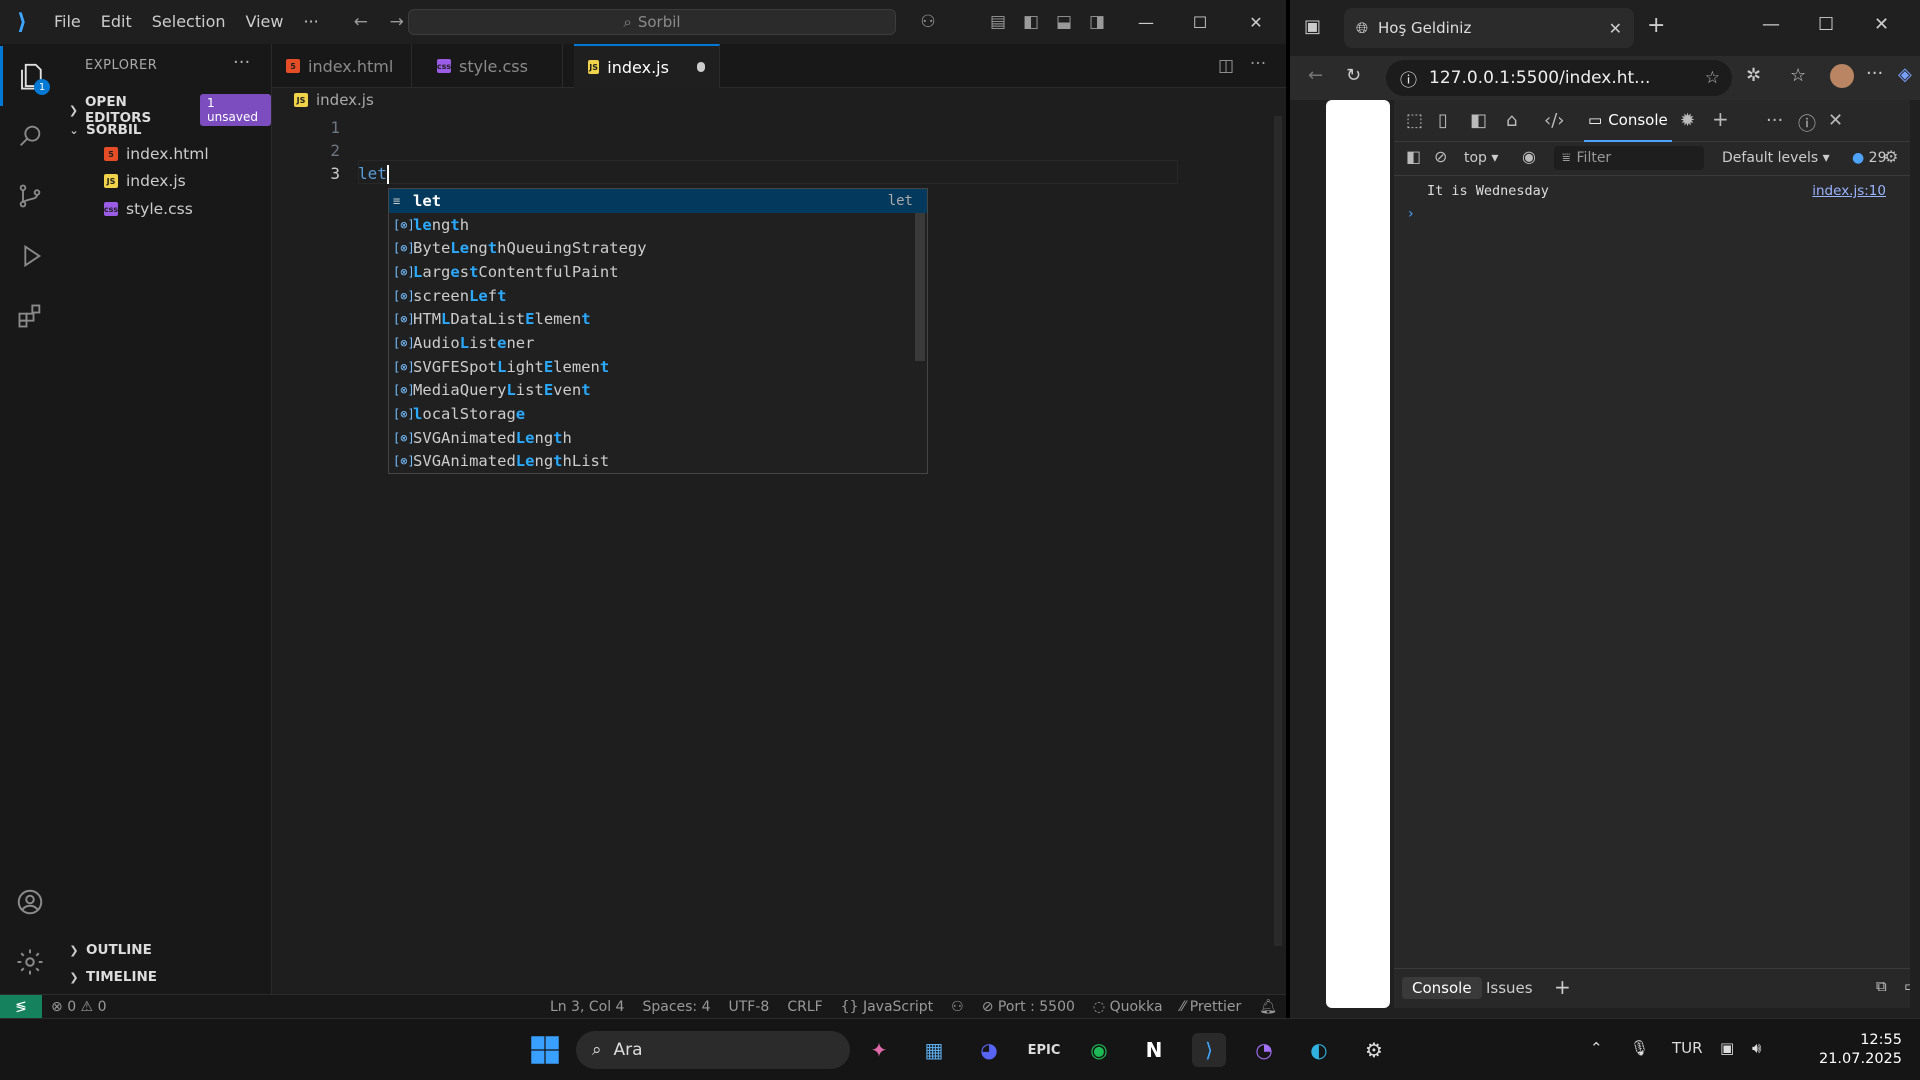 This screenshot has width=1920, height=1080. I want to click on cursor-position: Ln 3, Col 4, so click(587, 1007).